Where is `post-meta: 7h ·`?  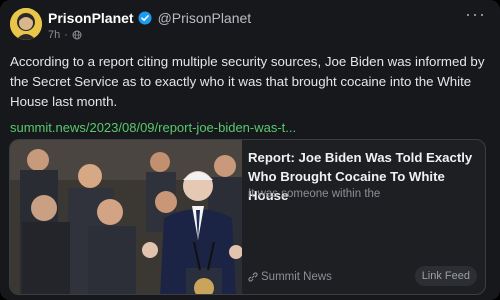
post-meta: 7h · is located at coordinates (65, 35).